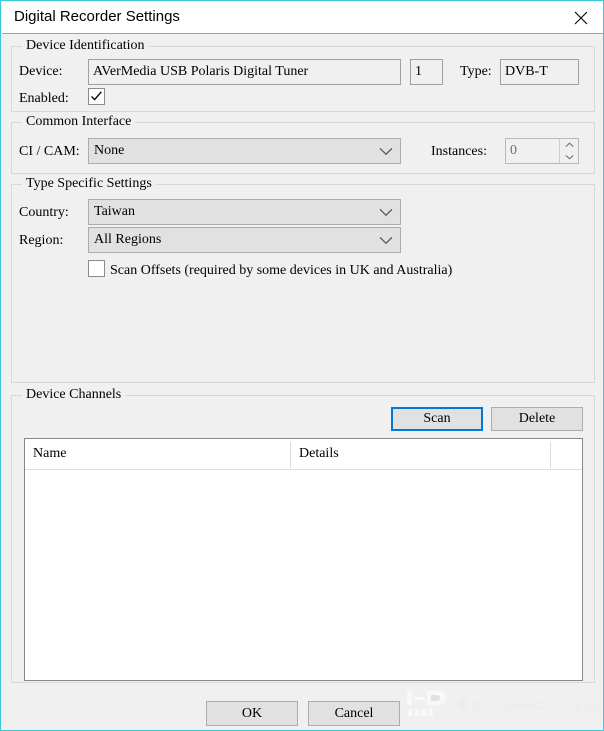 The width and height of the screenshot is (604, 731). I want to click on listview-header: Name Details, so click(303, 454).